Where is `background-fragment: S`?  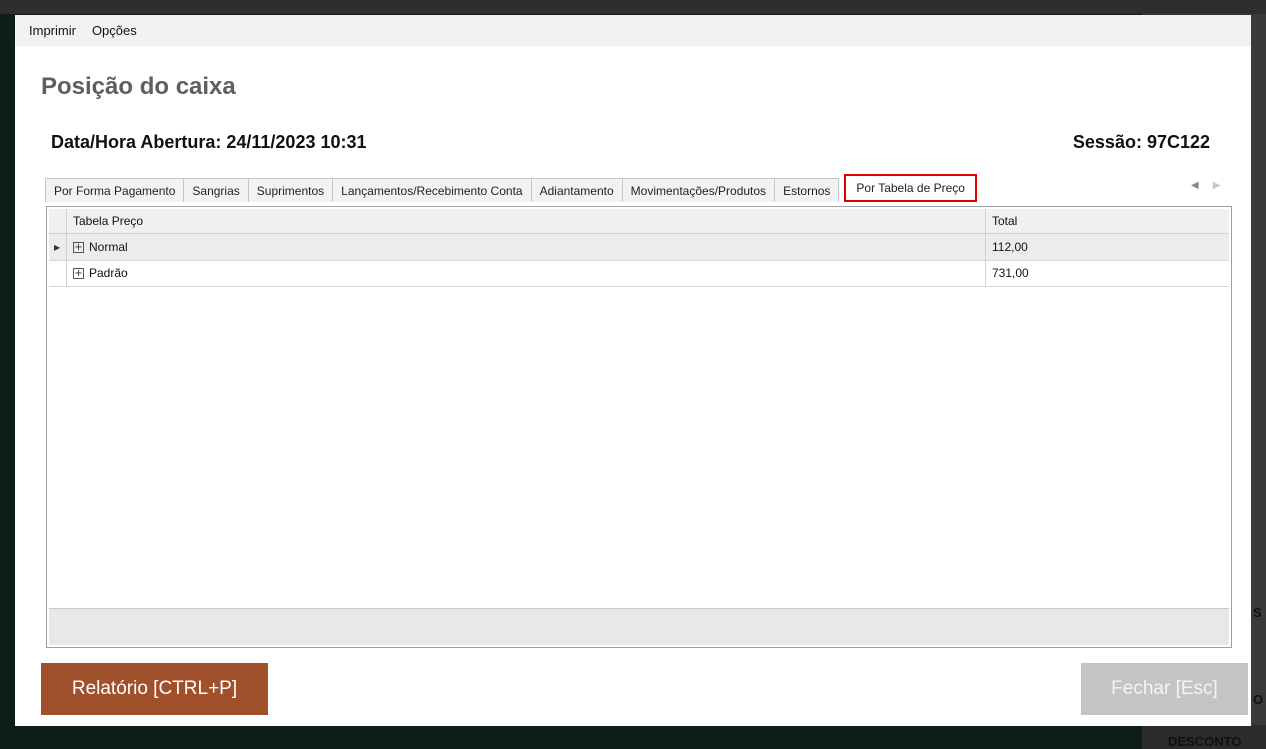 background-fragment: S is located at coordinates (1257, 612).